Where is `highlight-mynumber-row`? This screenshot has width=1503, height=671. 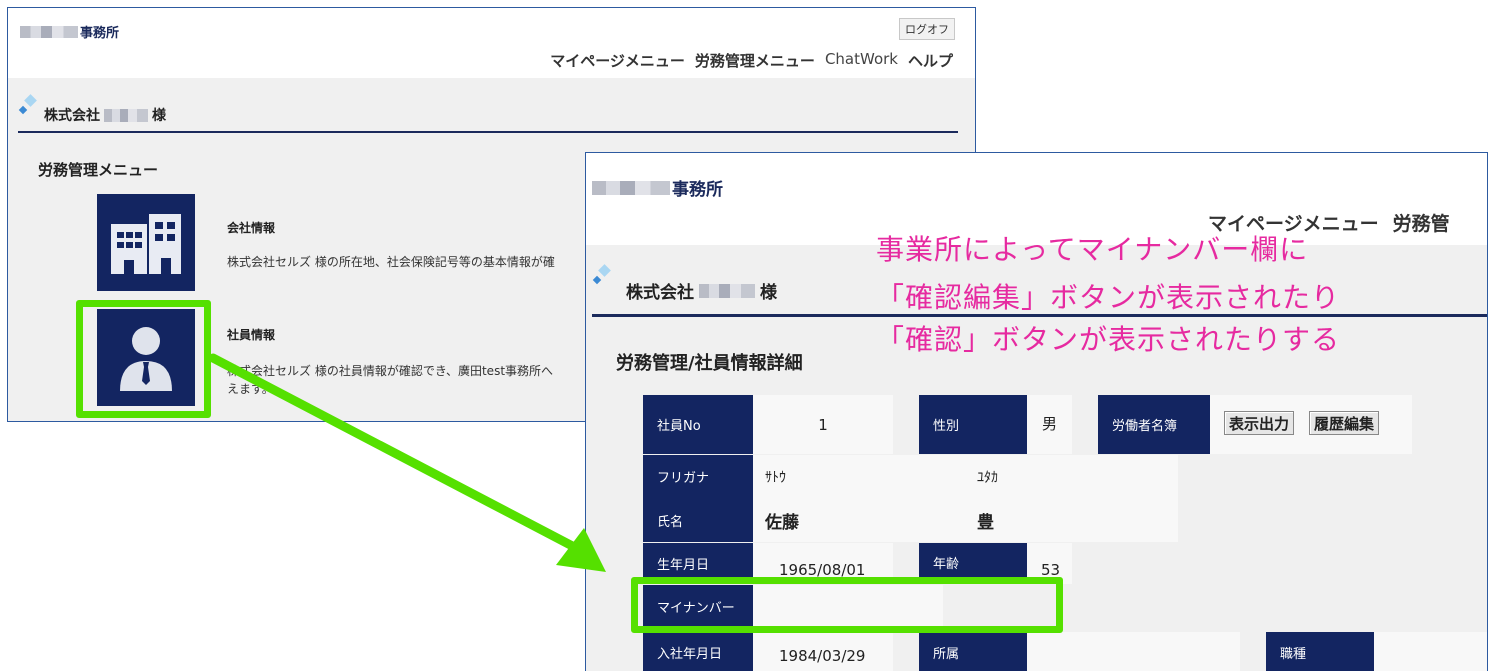 highlight-mynumber-row is located at coordinates (847, 605).